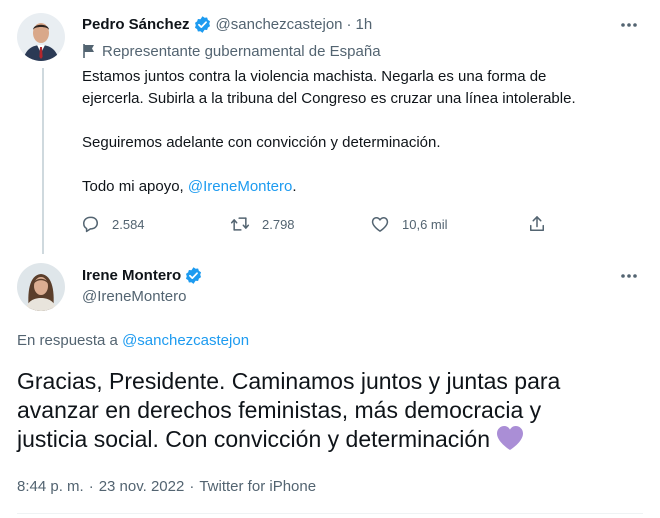 The width and height of the screenshot is (660, 518). Describe the element at coordinates (41, 37) in the screenshot. I see `avatar-pedro-sanchez` at that location.